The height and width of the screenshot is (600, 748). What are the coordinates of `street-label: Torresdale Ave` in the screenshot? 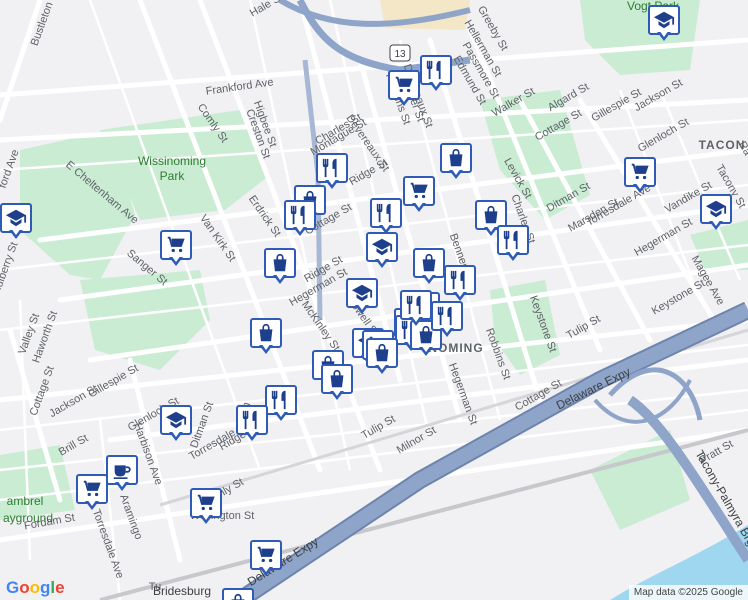 It's located at (108, 544).